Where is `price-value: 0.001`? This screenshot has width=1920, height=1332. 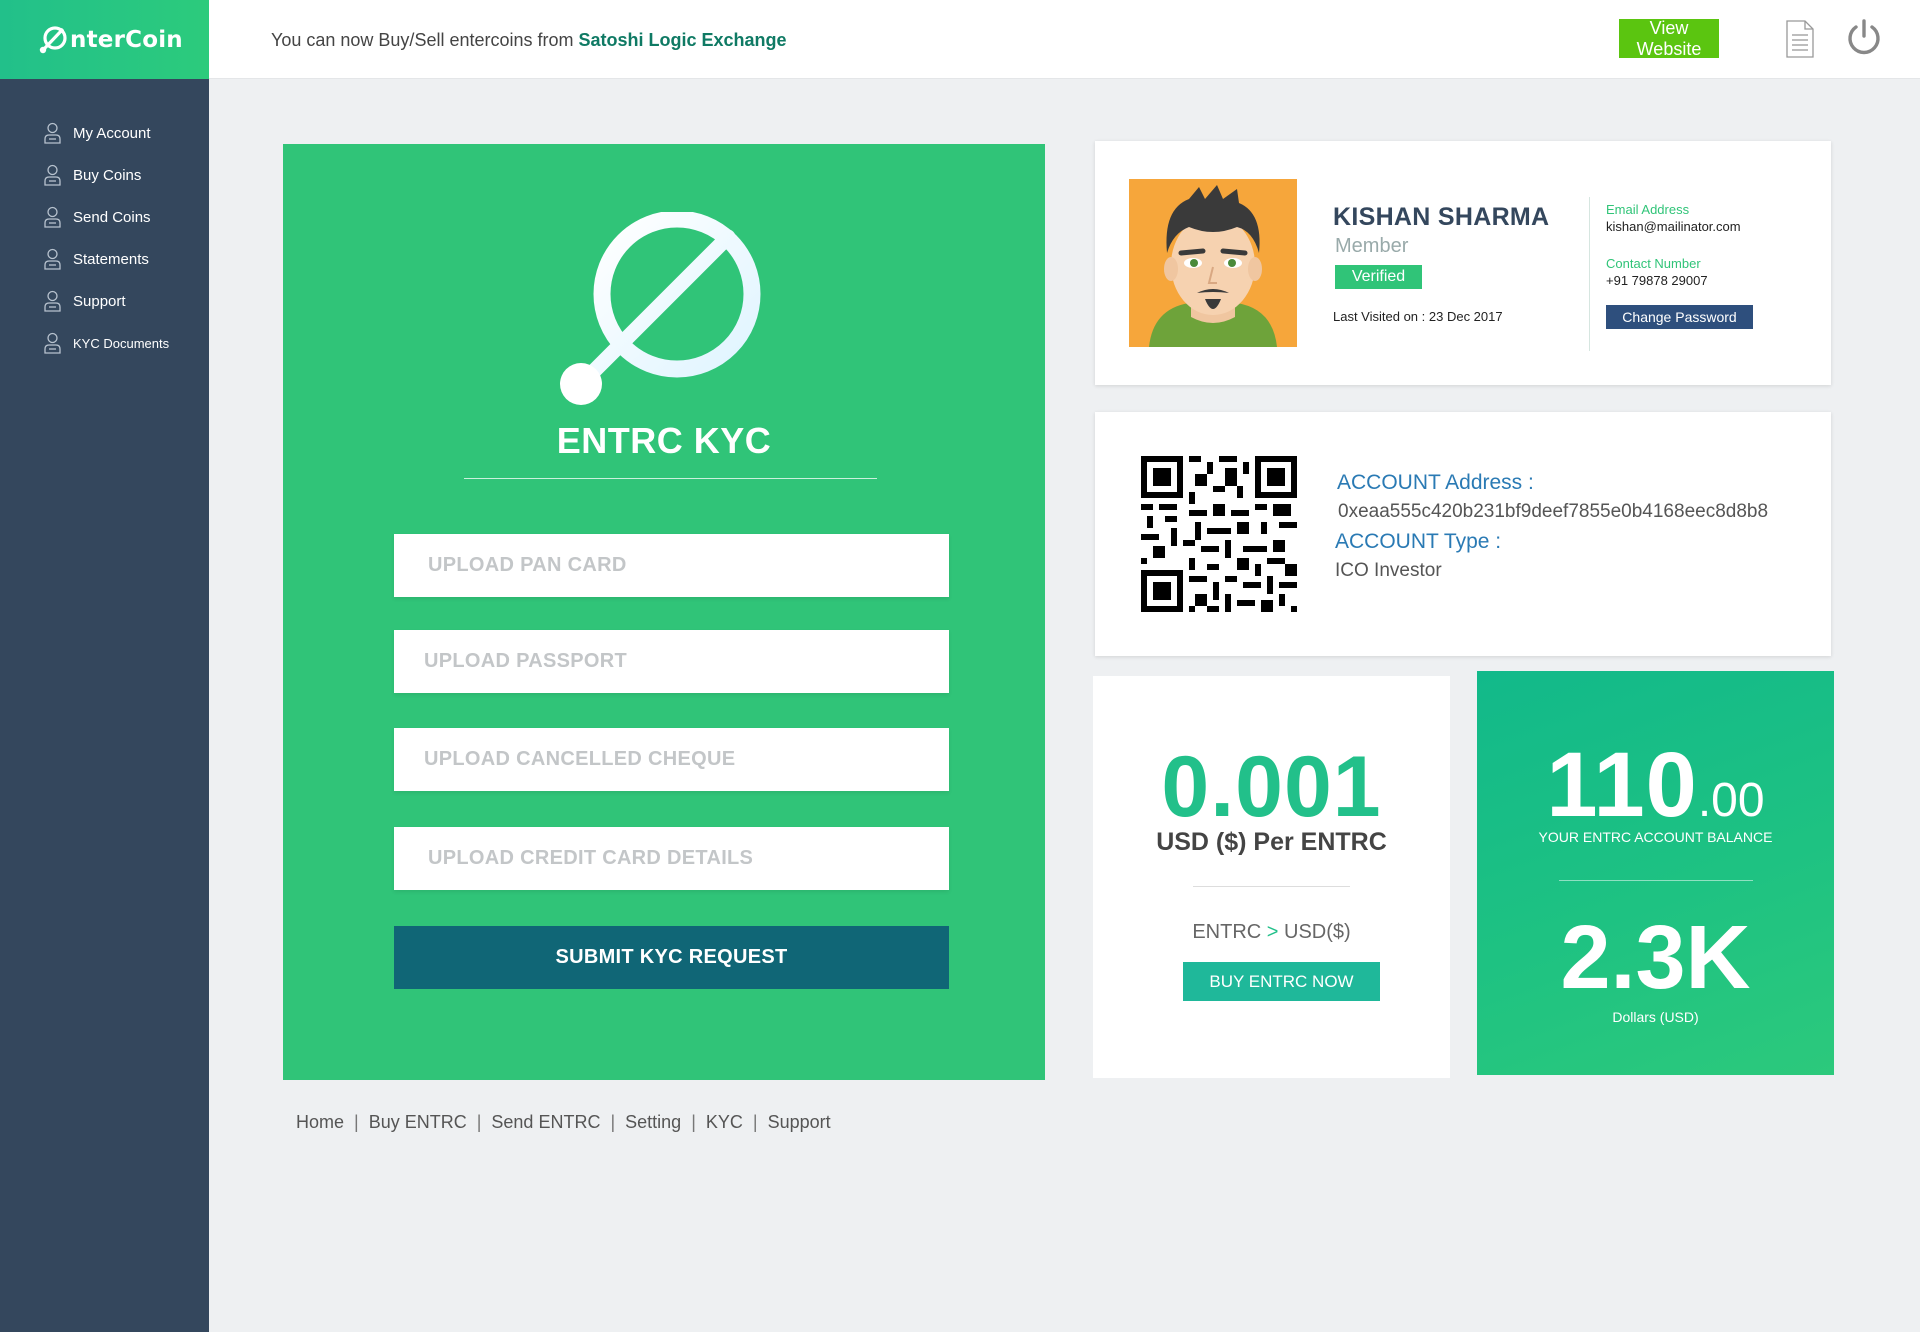 price-value: 0.001 is located at coordinates (1271, 787).